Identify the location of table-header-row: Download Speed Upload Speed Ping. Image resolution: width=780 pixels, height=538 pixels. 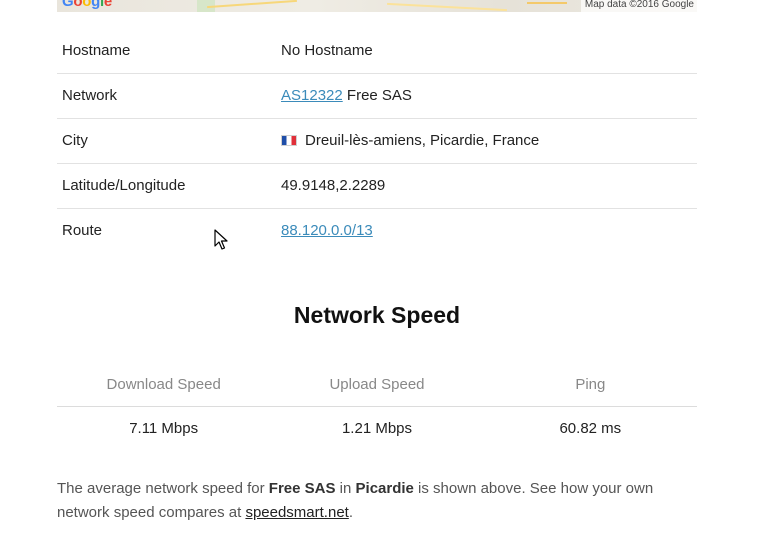
(377, 385).